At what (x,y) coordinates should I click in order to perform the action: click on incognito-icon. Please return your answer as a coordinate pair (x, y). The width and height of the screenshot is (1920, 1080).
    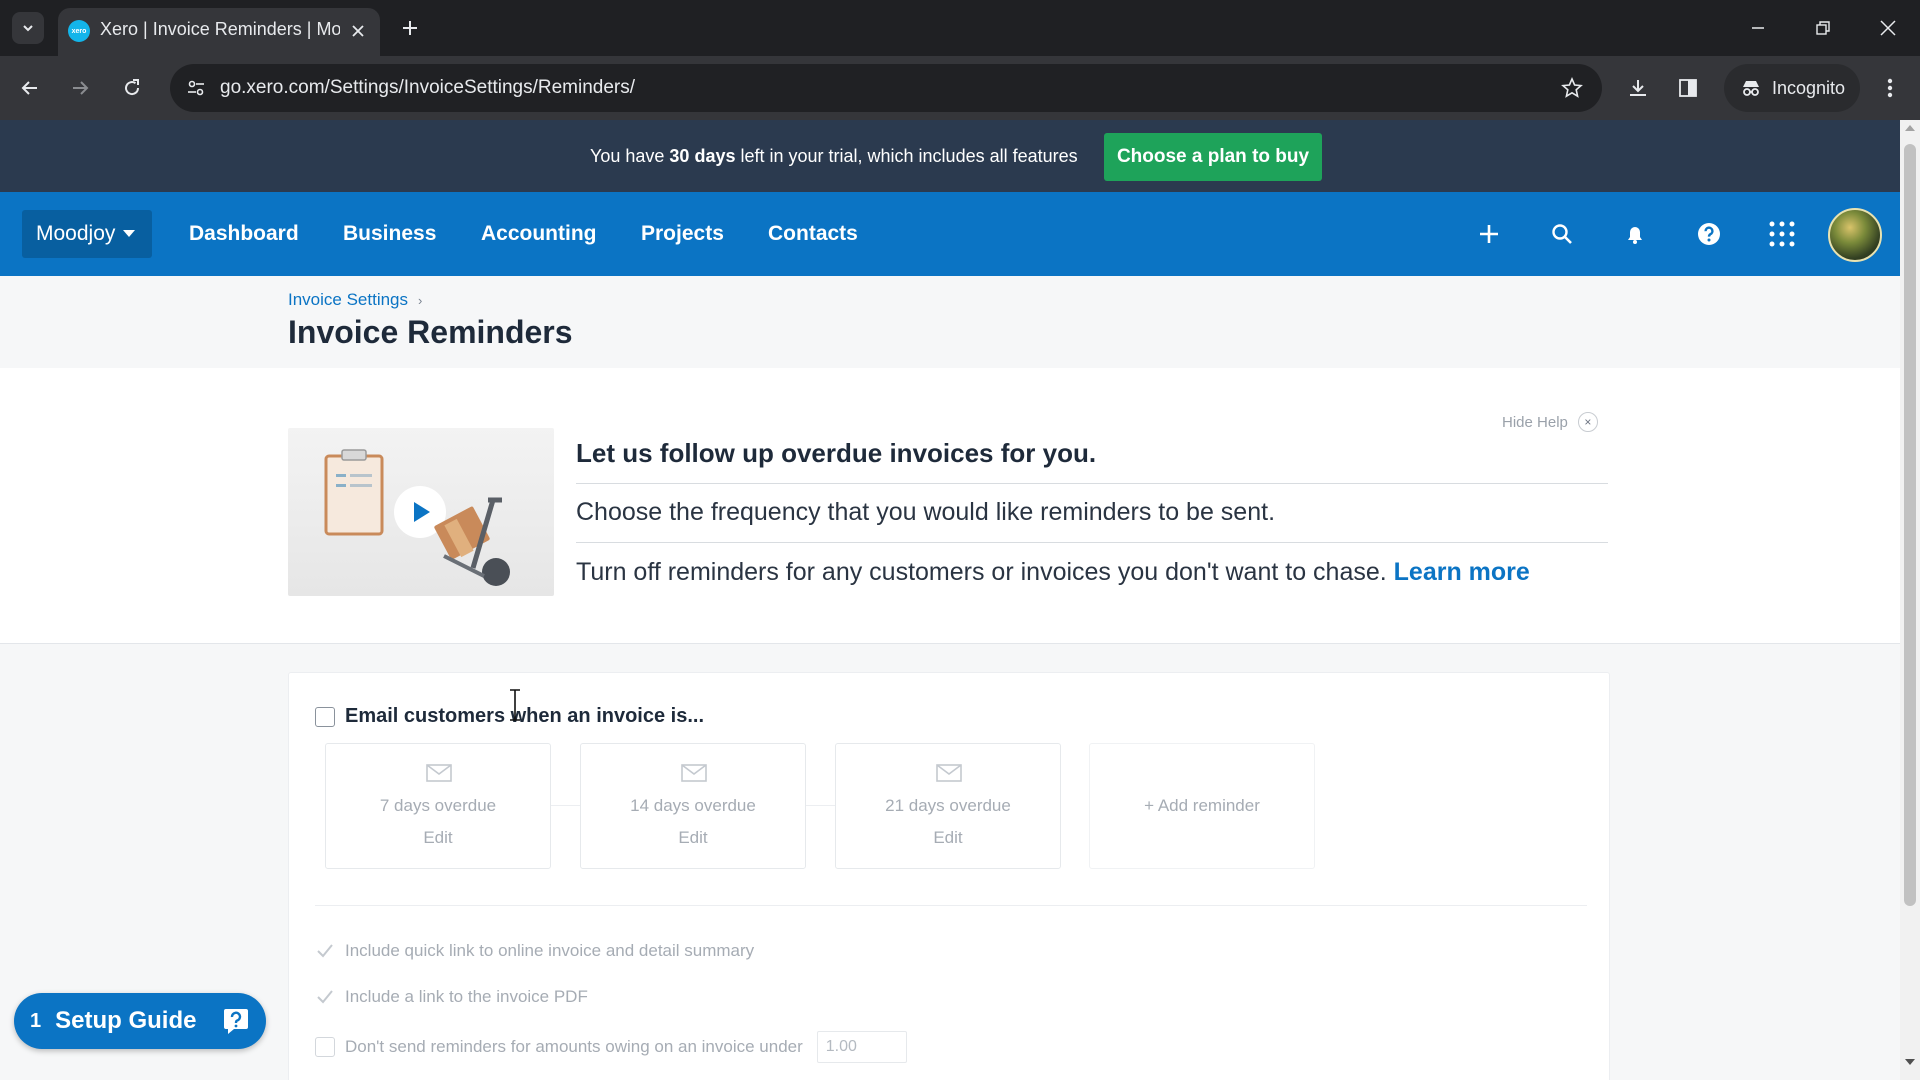
    Looking at the image, I should click on (1751, 88).